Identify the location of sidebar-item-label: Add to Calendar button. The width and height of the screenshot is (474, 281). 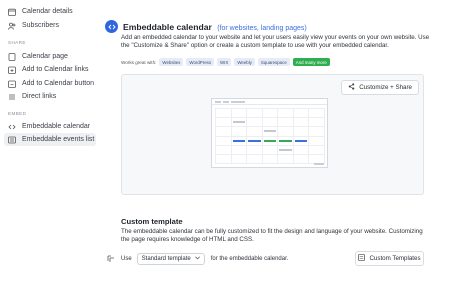
(58, 83).